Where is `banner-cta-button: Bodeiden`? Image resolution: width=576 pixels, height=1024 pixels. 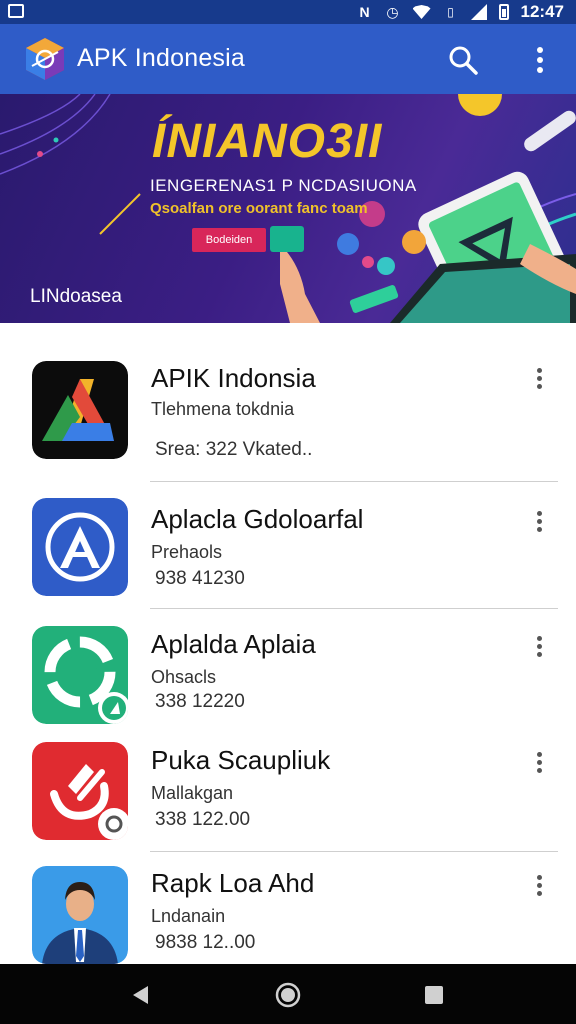
banner-cta-button: Bodeiden is located at coordinates (229, 240).